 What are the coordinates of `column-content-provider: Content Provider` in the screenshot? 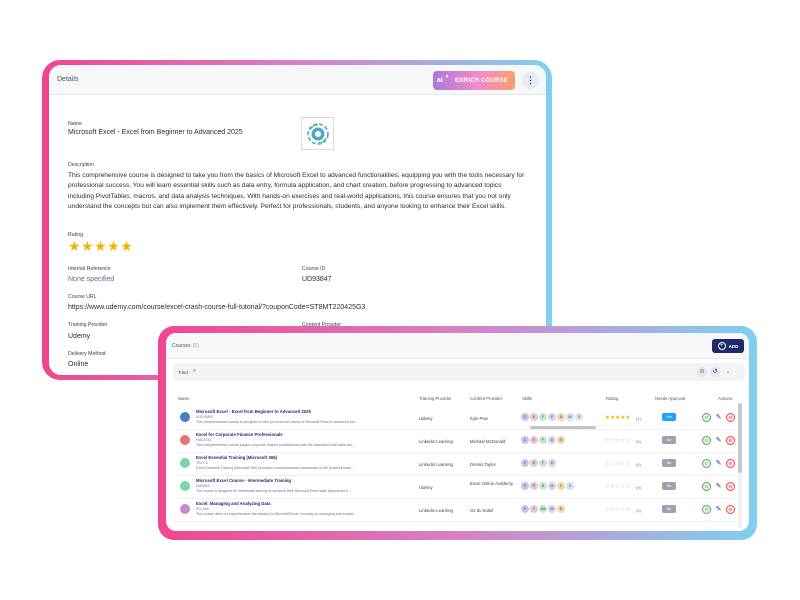 It's located at (486, 398).